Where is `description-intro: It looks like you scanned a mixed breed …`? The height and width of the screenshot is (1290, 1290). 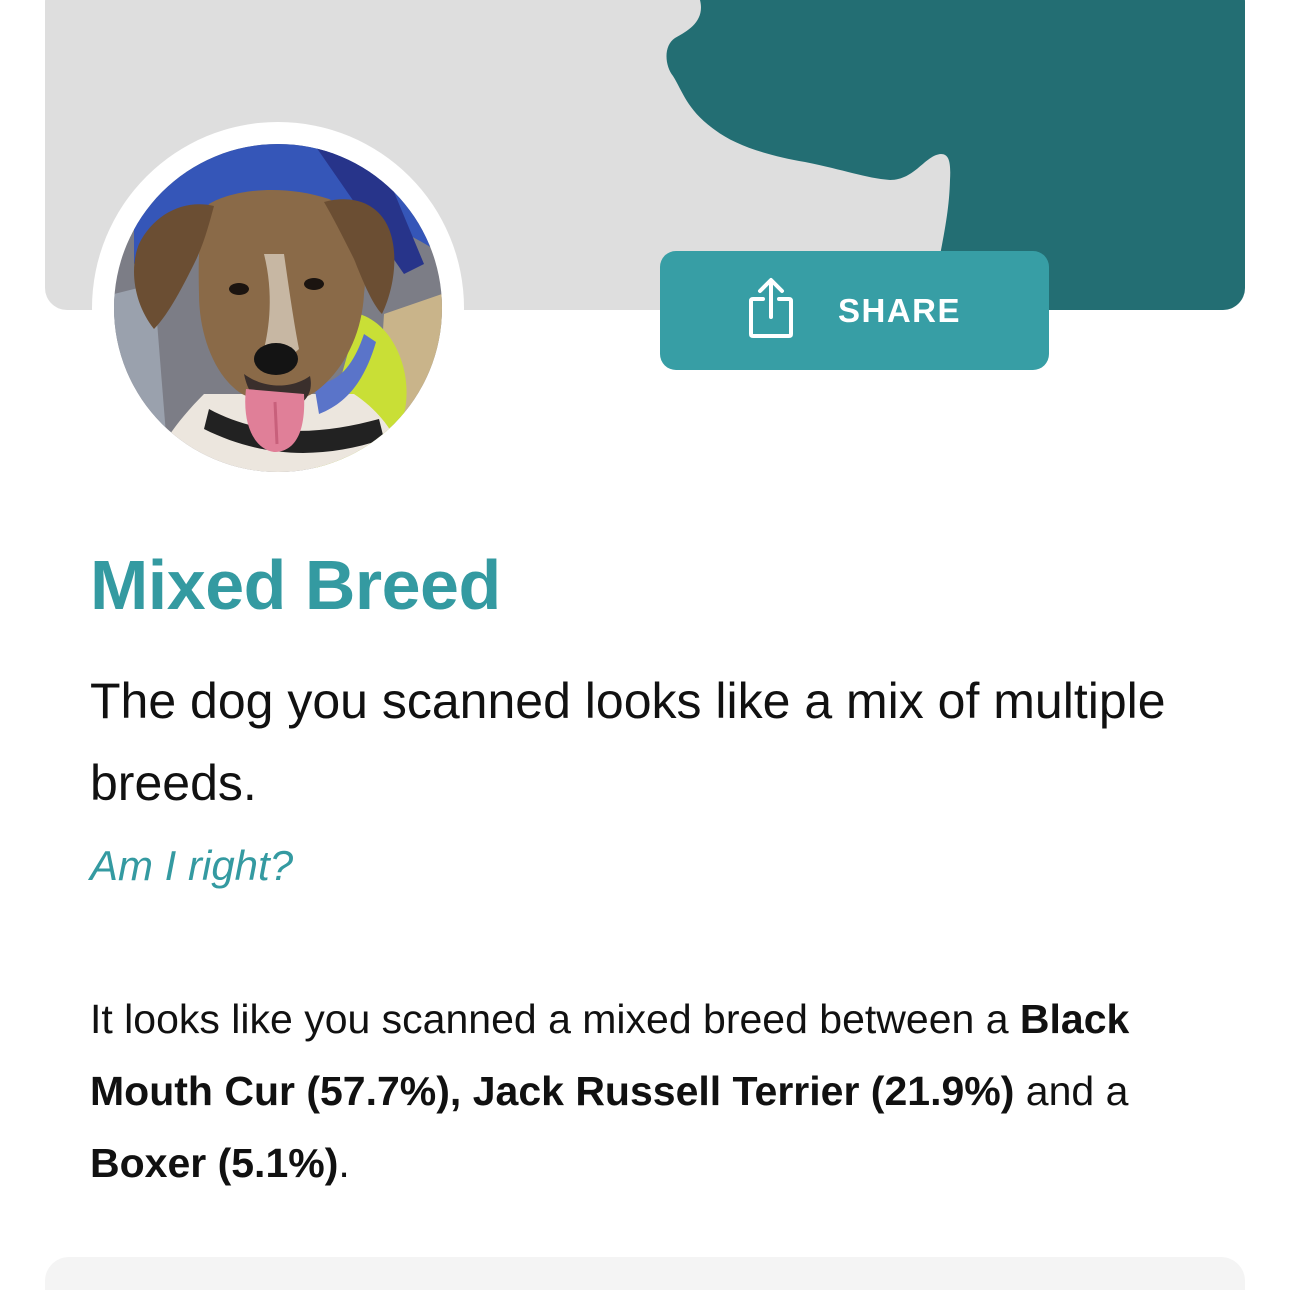
description-intro: It looks like you scanned a mixed breed … is located at coordinates (549, 1019).